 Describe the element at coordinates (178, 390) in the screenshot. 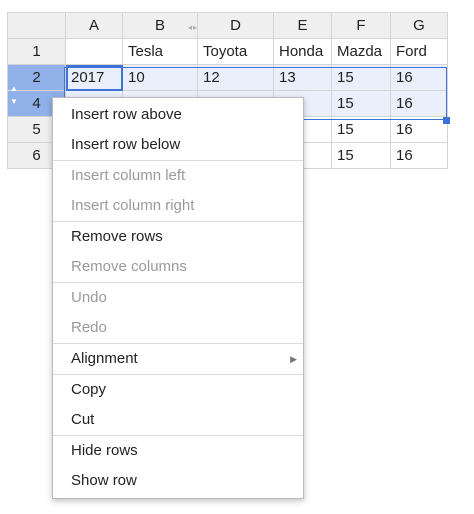

I see `menu-item-copy: Copy` at that location.